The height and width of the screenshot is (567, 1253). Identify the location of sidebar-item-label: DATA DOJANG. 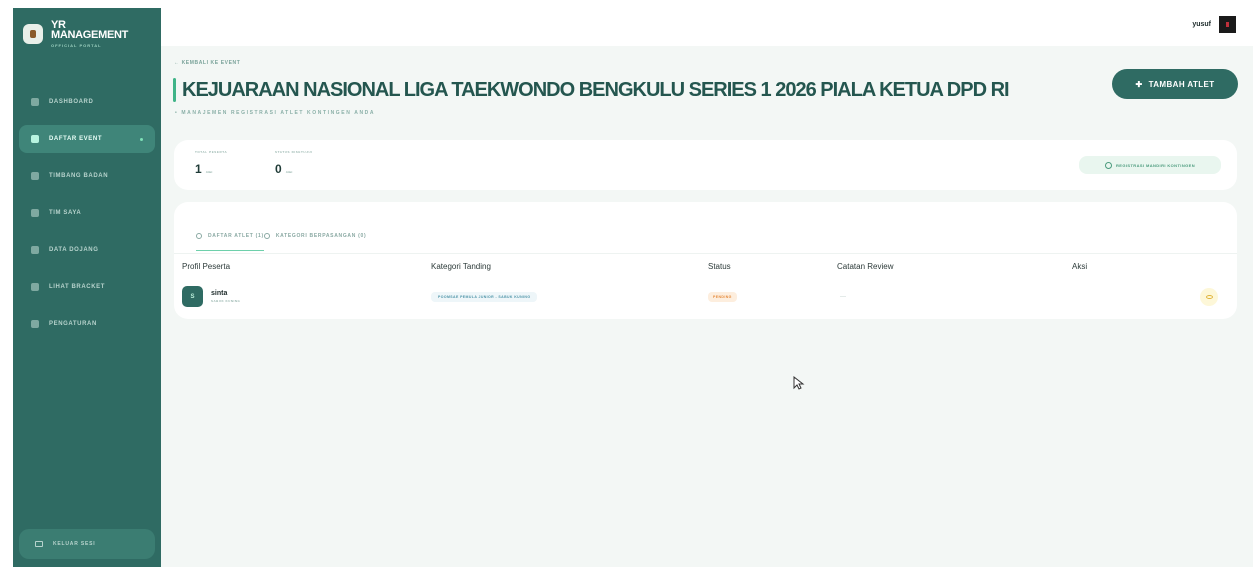
(74, 250).